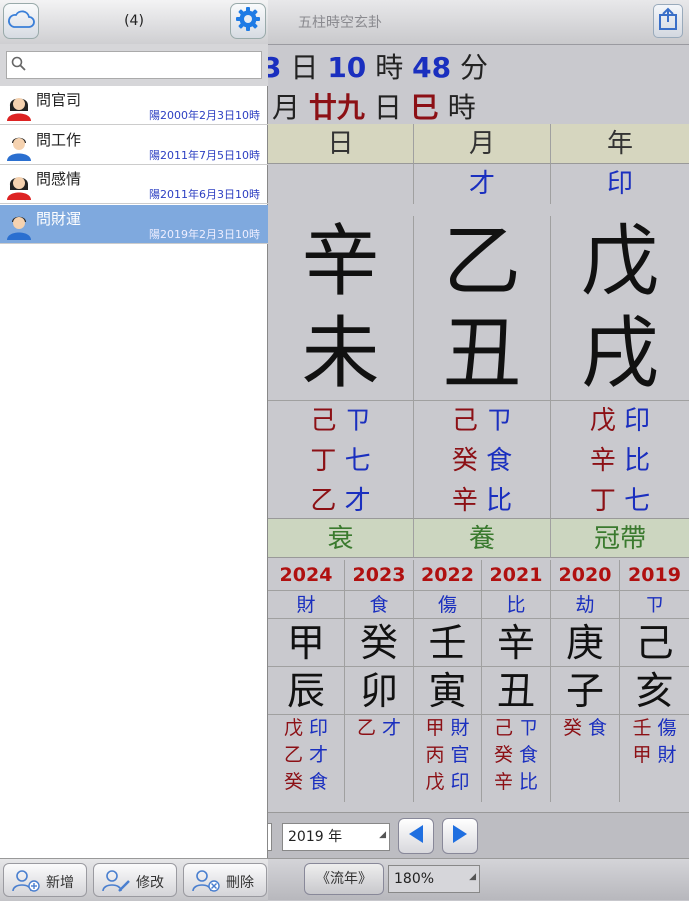 The height and width of the screenshot is (901, 689). What do you see at coordinates (482, 354) in the screenshot?
I see `pillar-branch-month: 丑` at bounding box center [482, 354].